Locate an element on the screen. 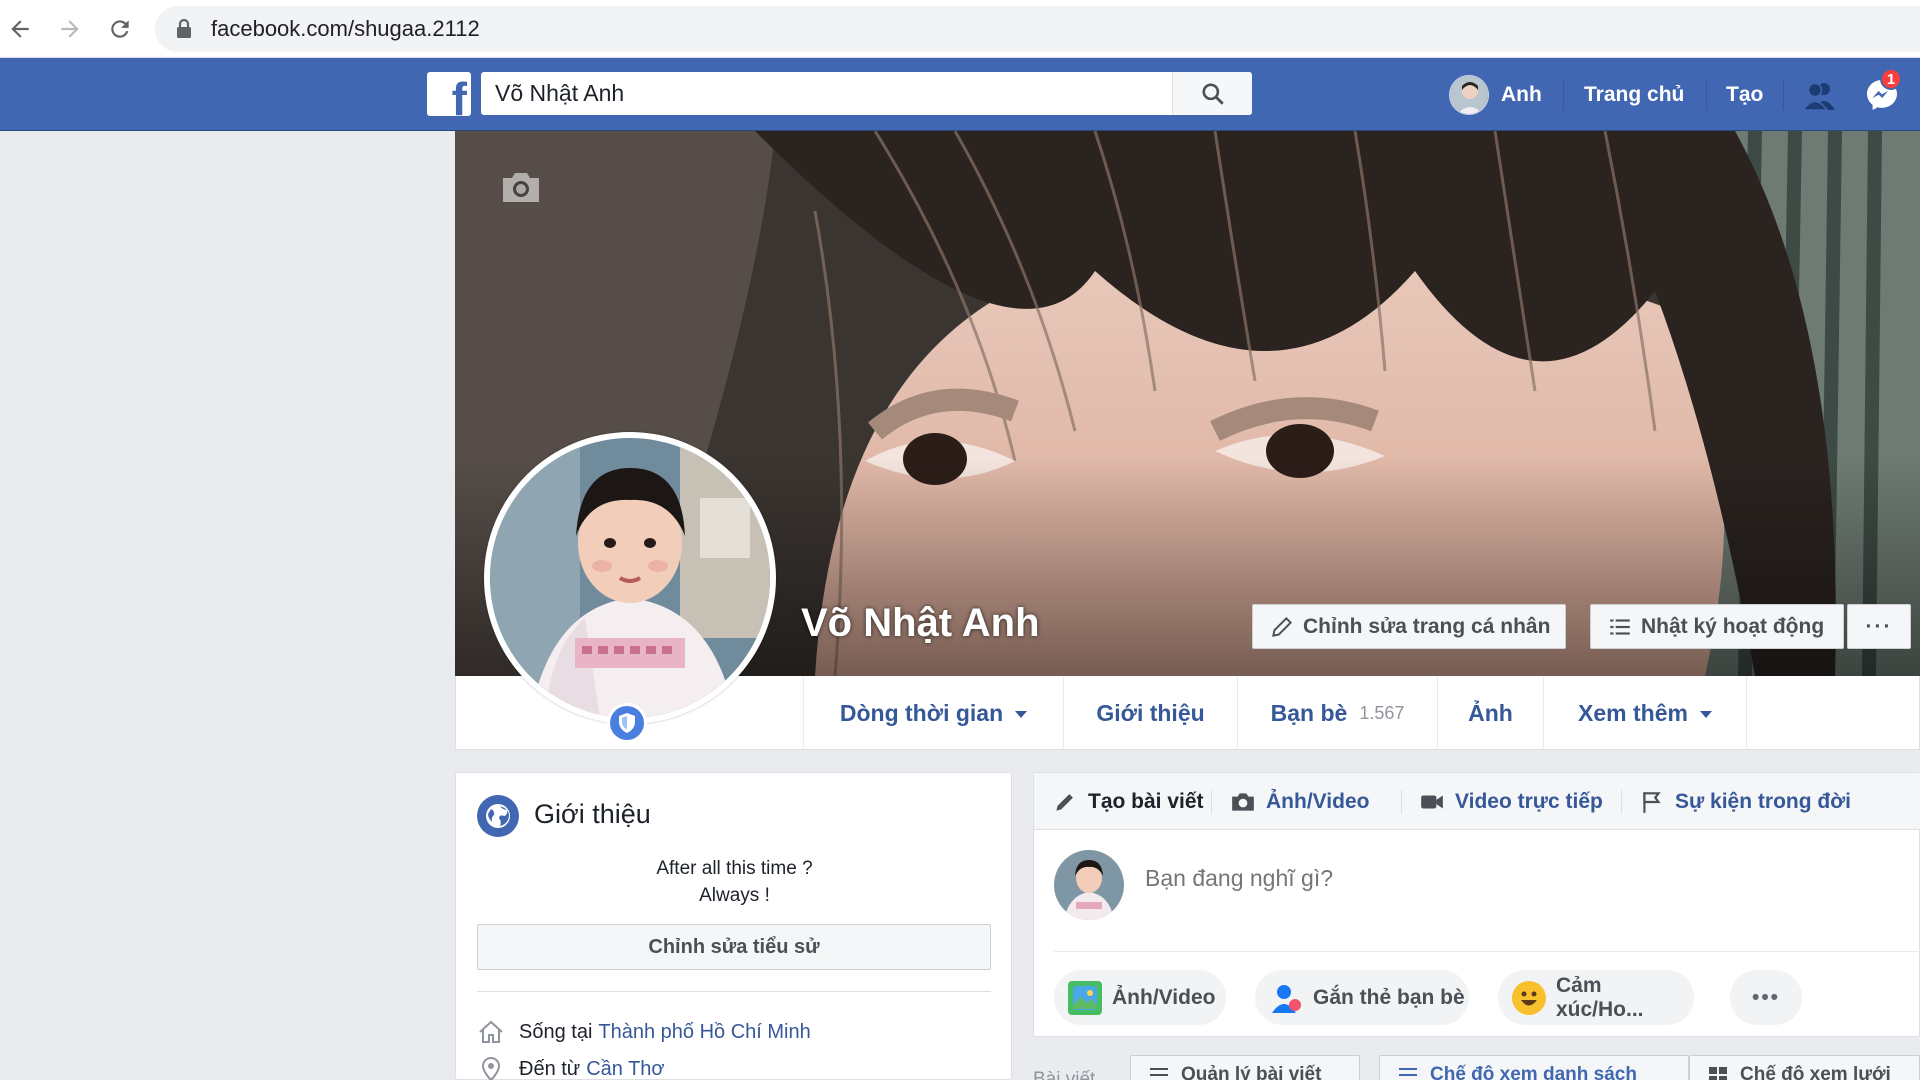  edit-bio-button: Chỉnh sửa tiểu sử is located at coordinates (734, 947).